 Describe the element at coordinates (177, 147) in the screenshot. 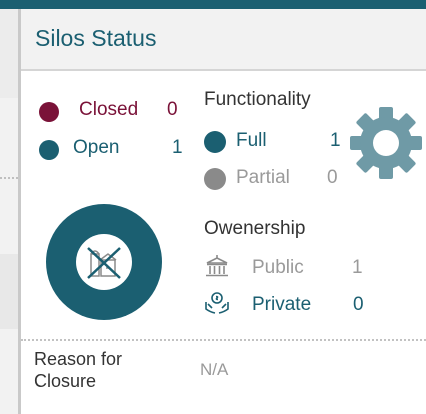

I see `open-count: 1` at that location.